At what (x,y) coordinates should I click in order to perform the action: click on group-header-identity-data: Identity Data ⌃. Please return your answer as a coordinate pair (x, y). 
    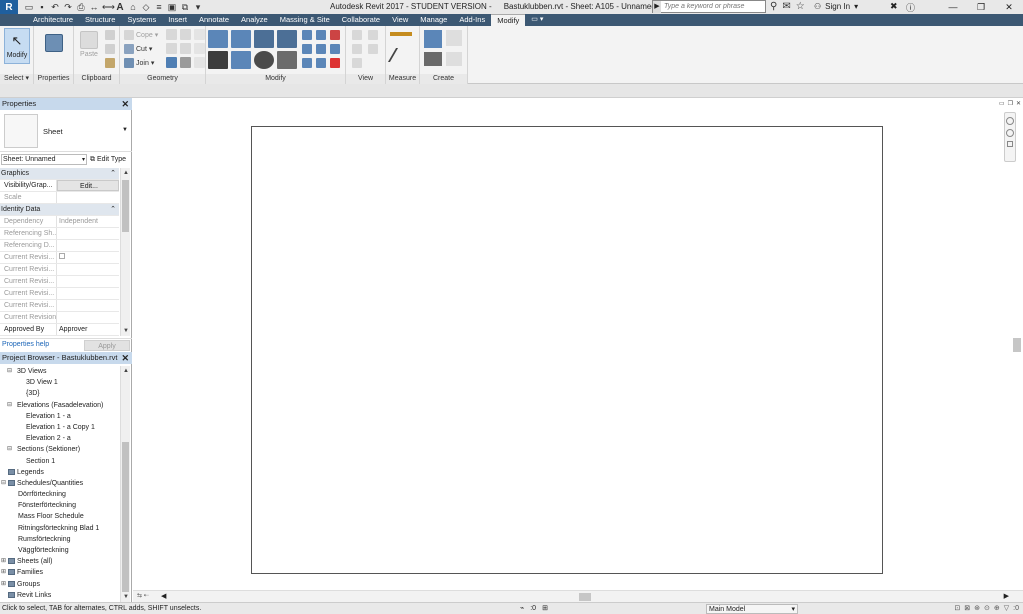
    Looking at the image, I should click on (59, 210).